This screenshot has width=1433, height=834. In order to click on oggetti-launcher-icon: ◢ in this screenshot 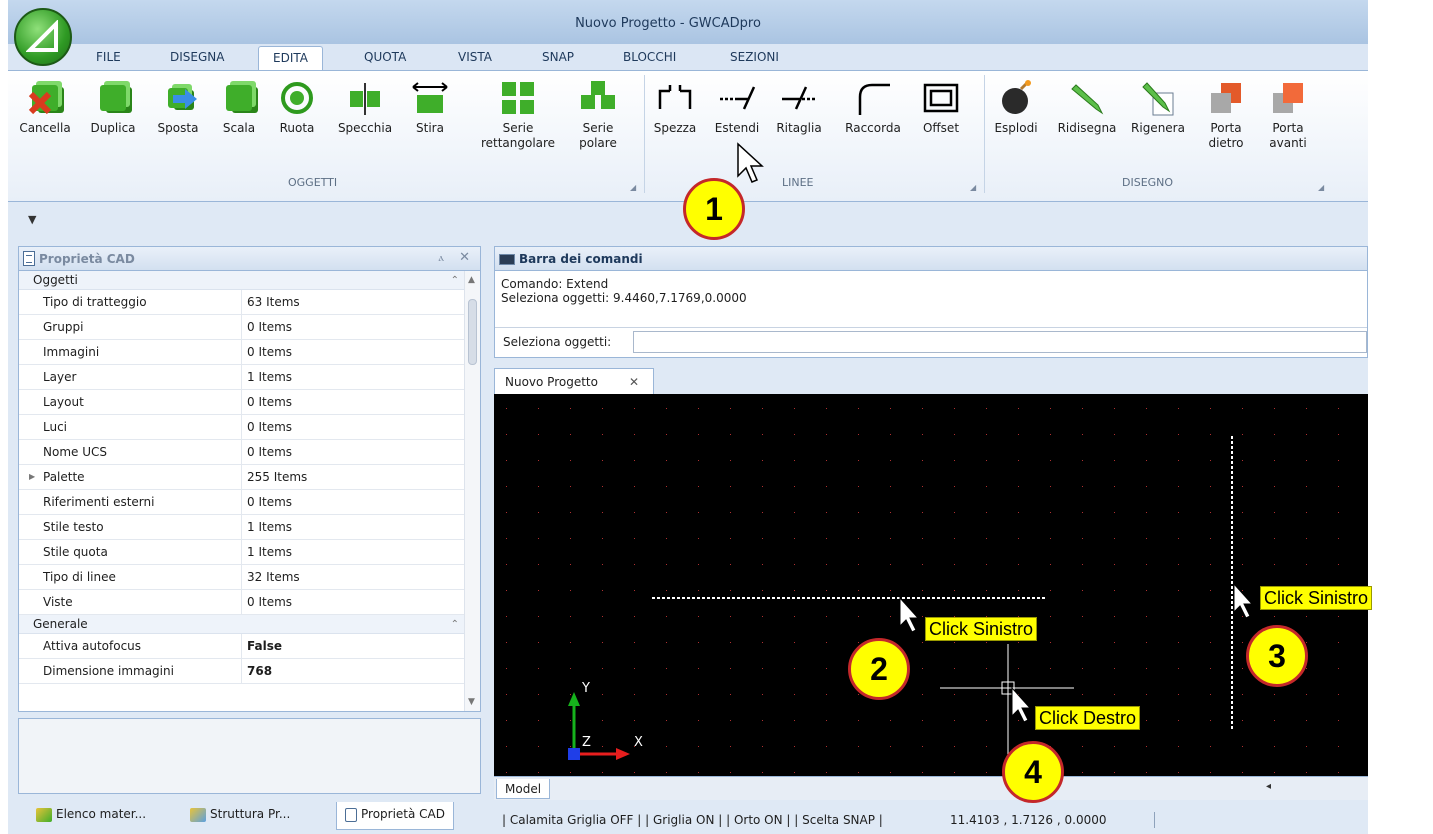, I will do `click(633, 187)`.